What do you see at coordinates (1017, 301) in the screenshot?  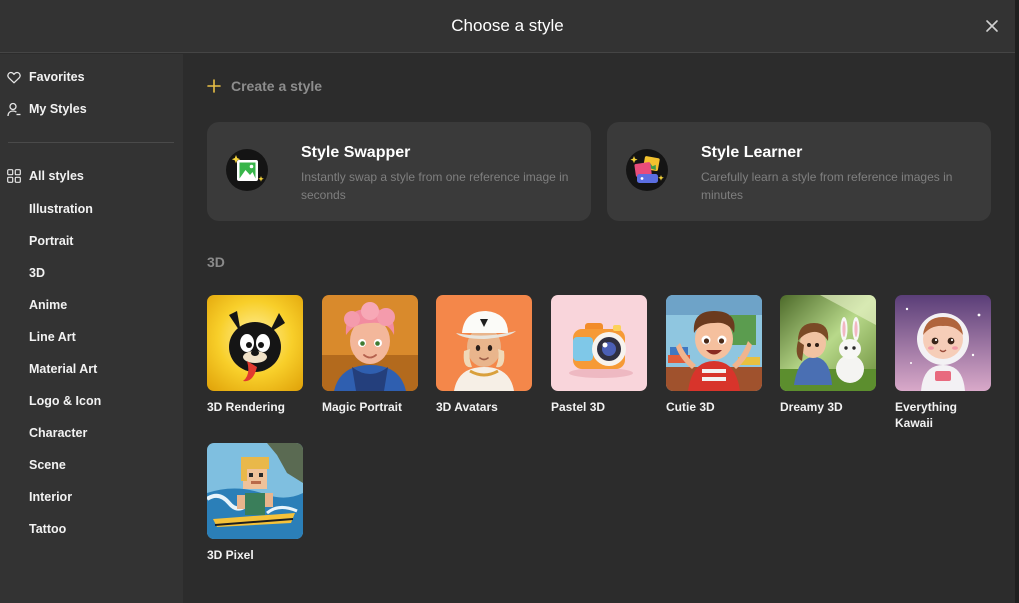 I see `window-edge` at bounding box center [1017, 301].